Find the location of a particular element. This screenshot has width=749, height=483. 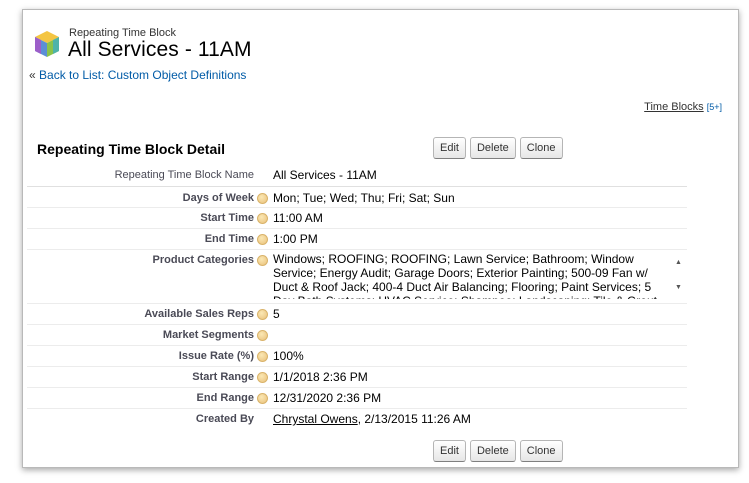

field-row-end-range: End Range 12/31/2020 2:36 PM is located at coordinates (357, 398).